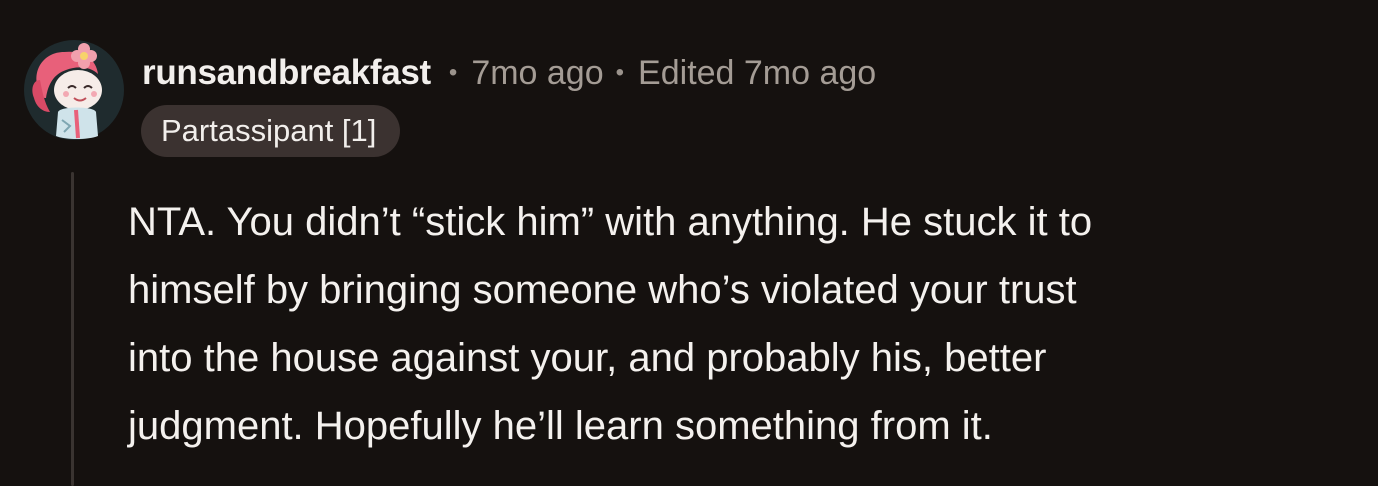 The image size is (1378, 486). What do you see at coordinates (74, 90) in the screenshot?
I see `user-avatar` at bounding box center [74, 90].